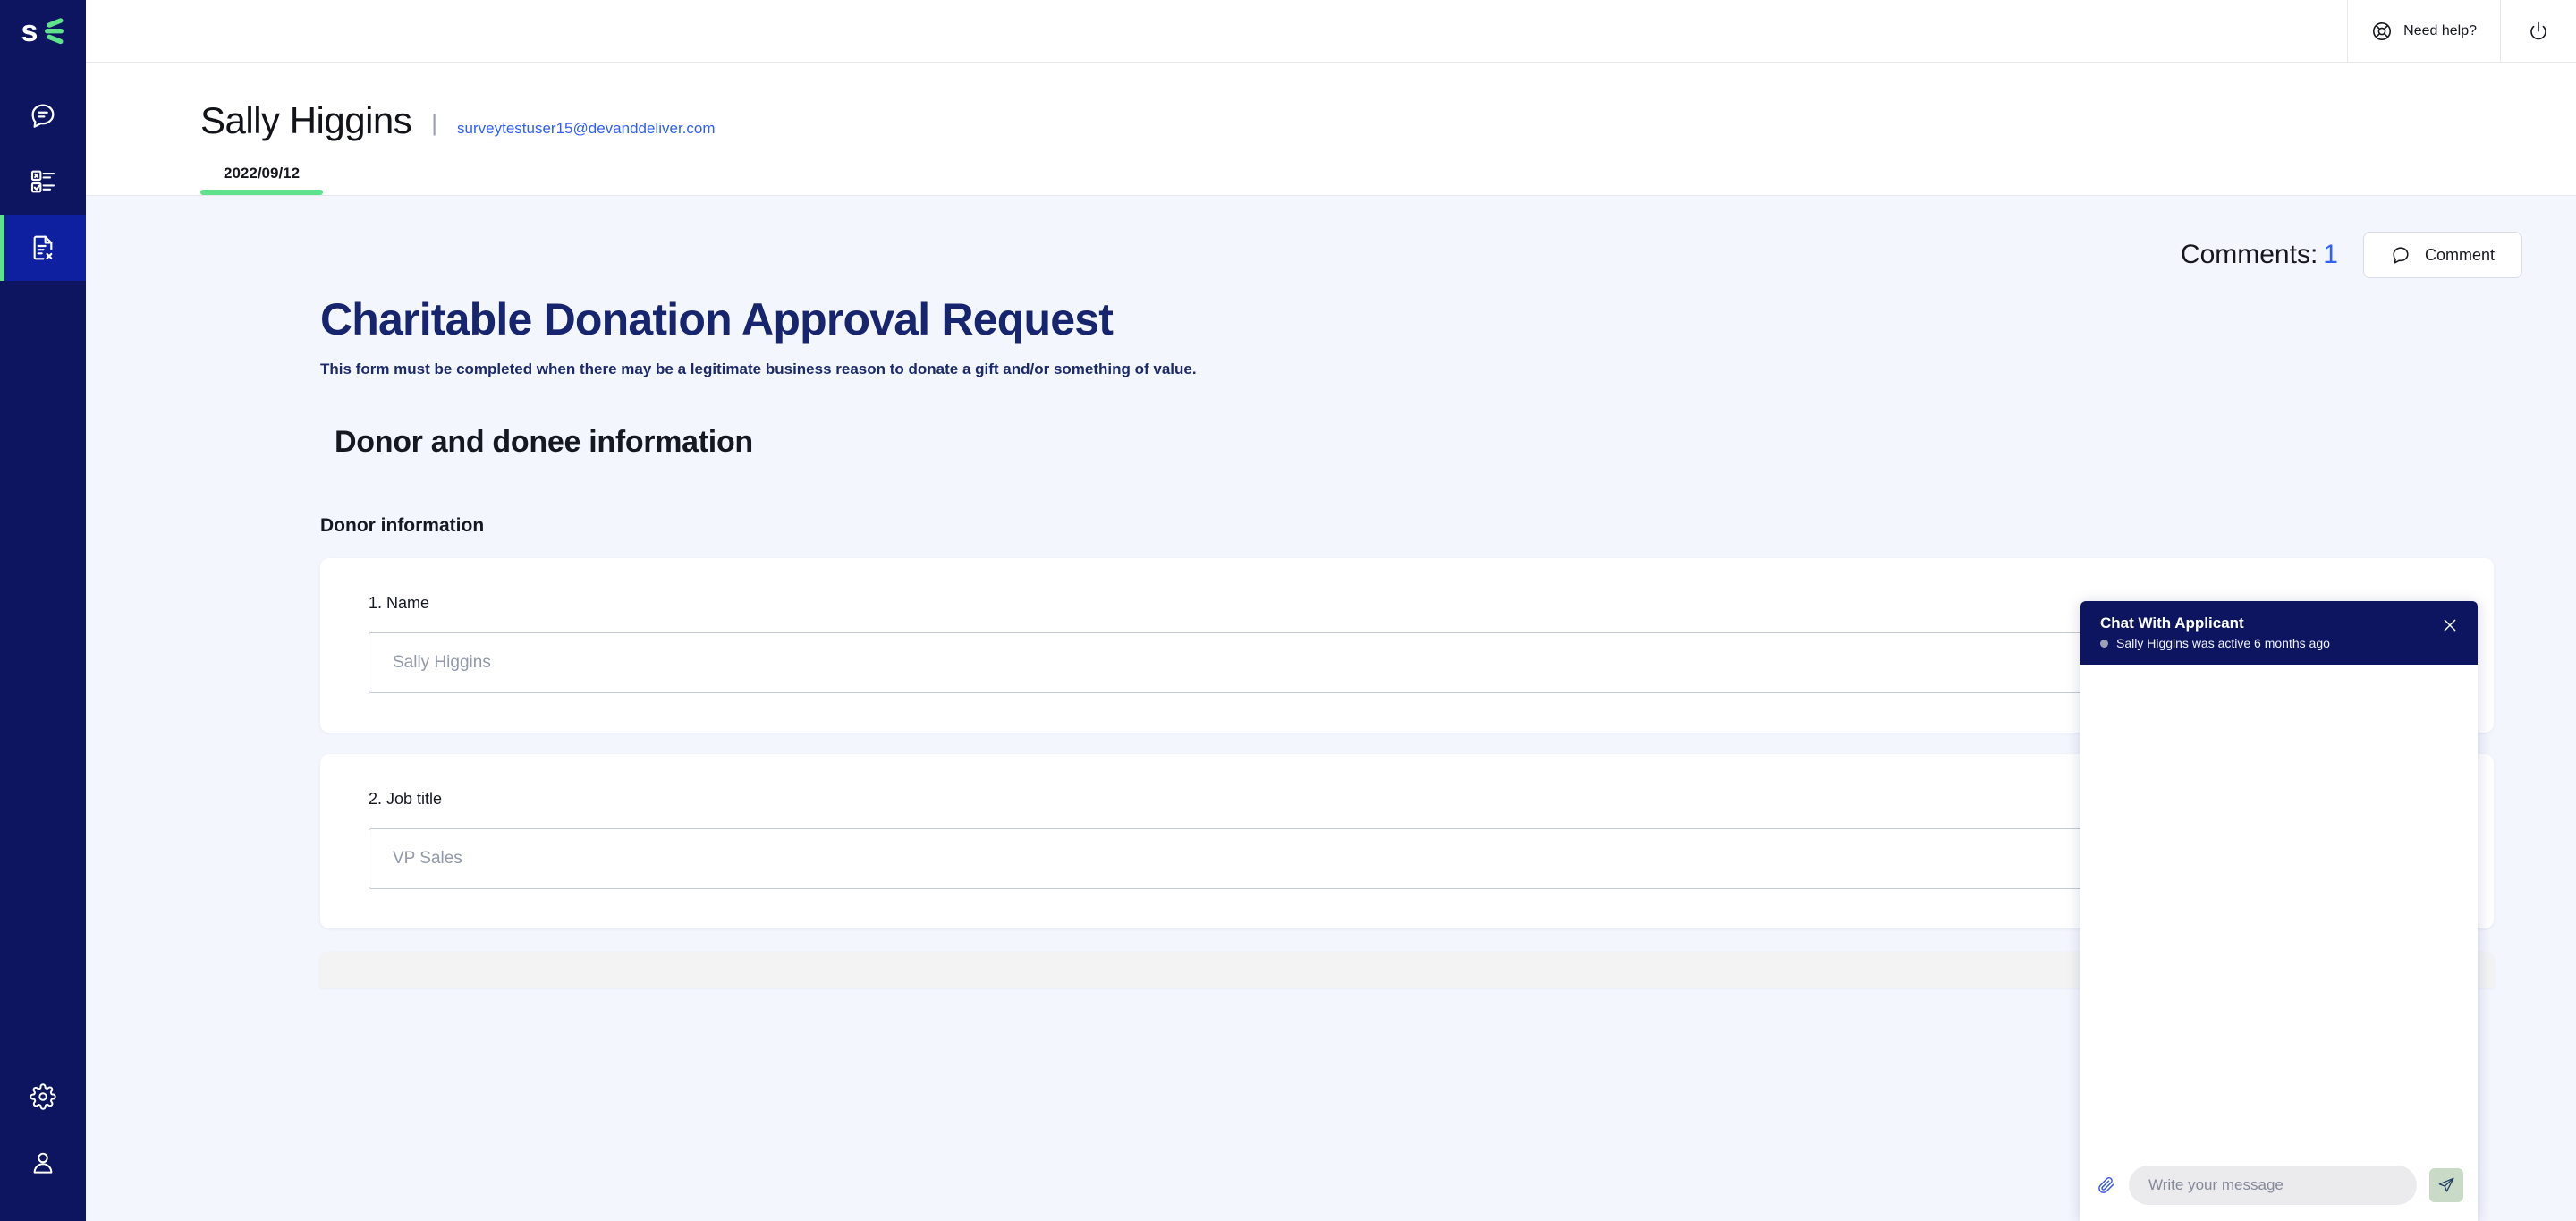 This screenshot has height=1221, width=2576. I want to click on comment-button: Comment, so click(2442, 256).